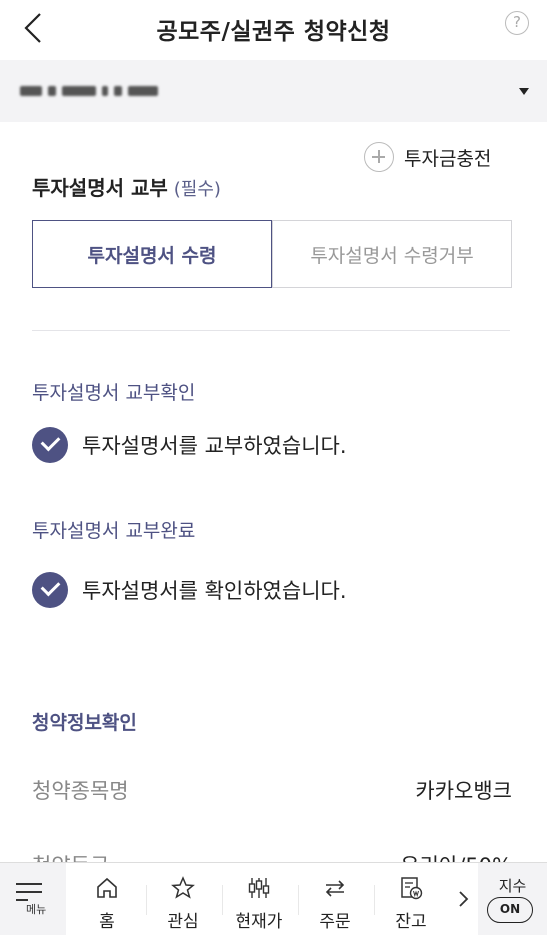  Describe the element at coordinates (114, 531) in the screenshot. I see `delivery-complete-label: 투자설명서 교부완료` at that location.